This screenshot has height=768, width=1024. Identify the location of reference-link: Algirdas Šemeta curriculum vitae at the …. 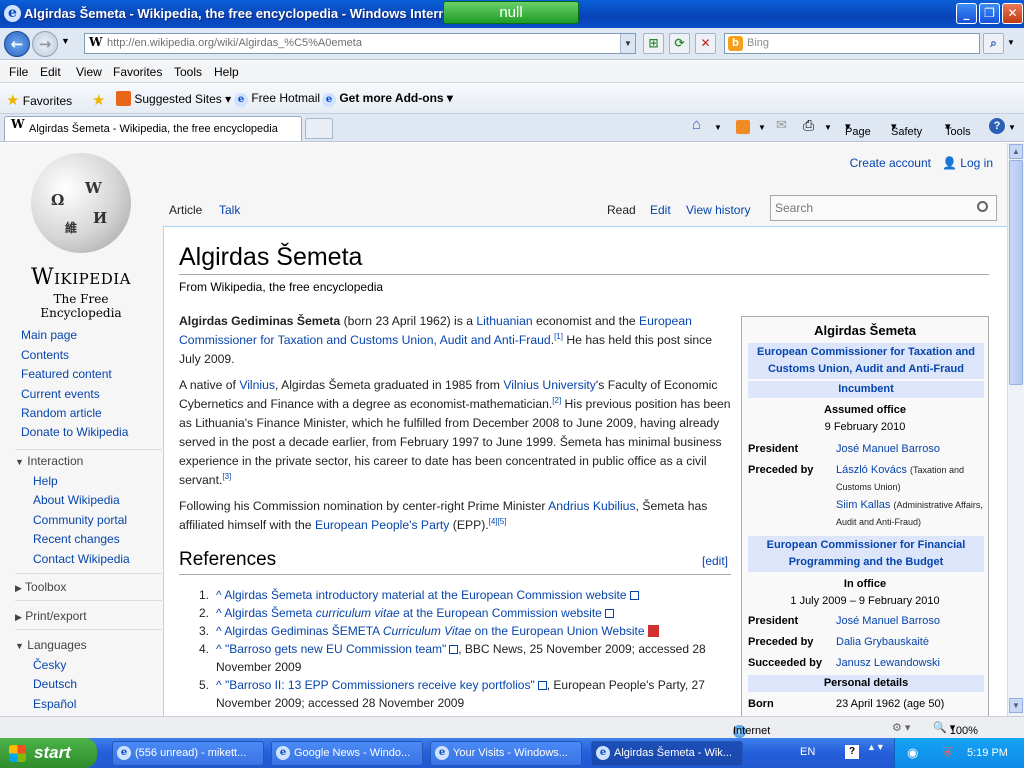
(413, 613).